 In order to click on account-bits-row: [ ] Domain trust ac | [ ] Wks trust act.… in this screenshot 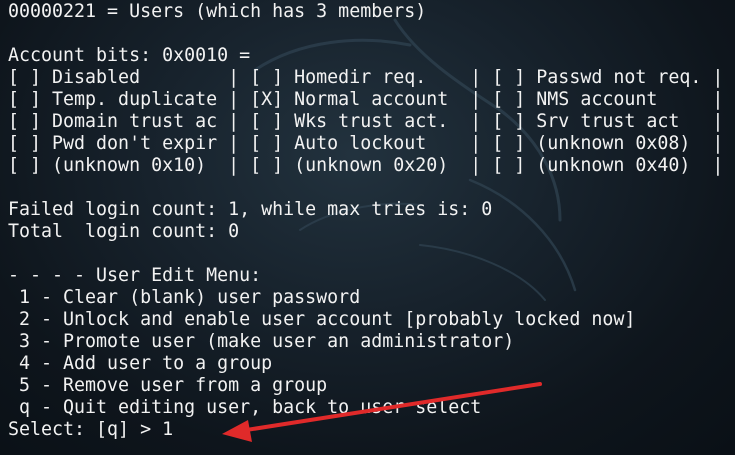, I will do `click(366, 121)`.